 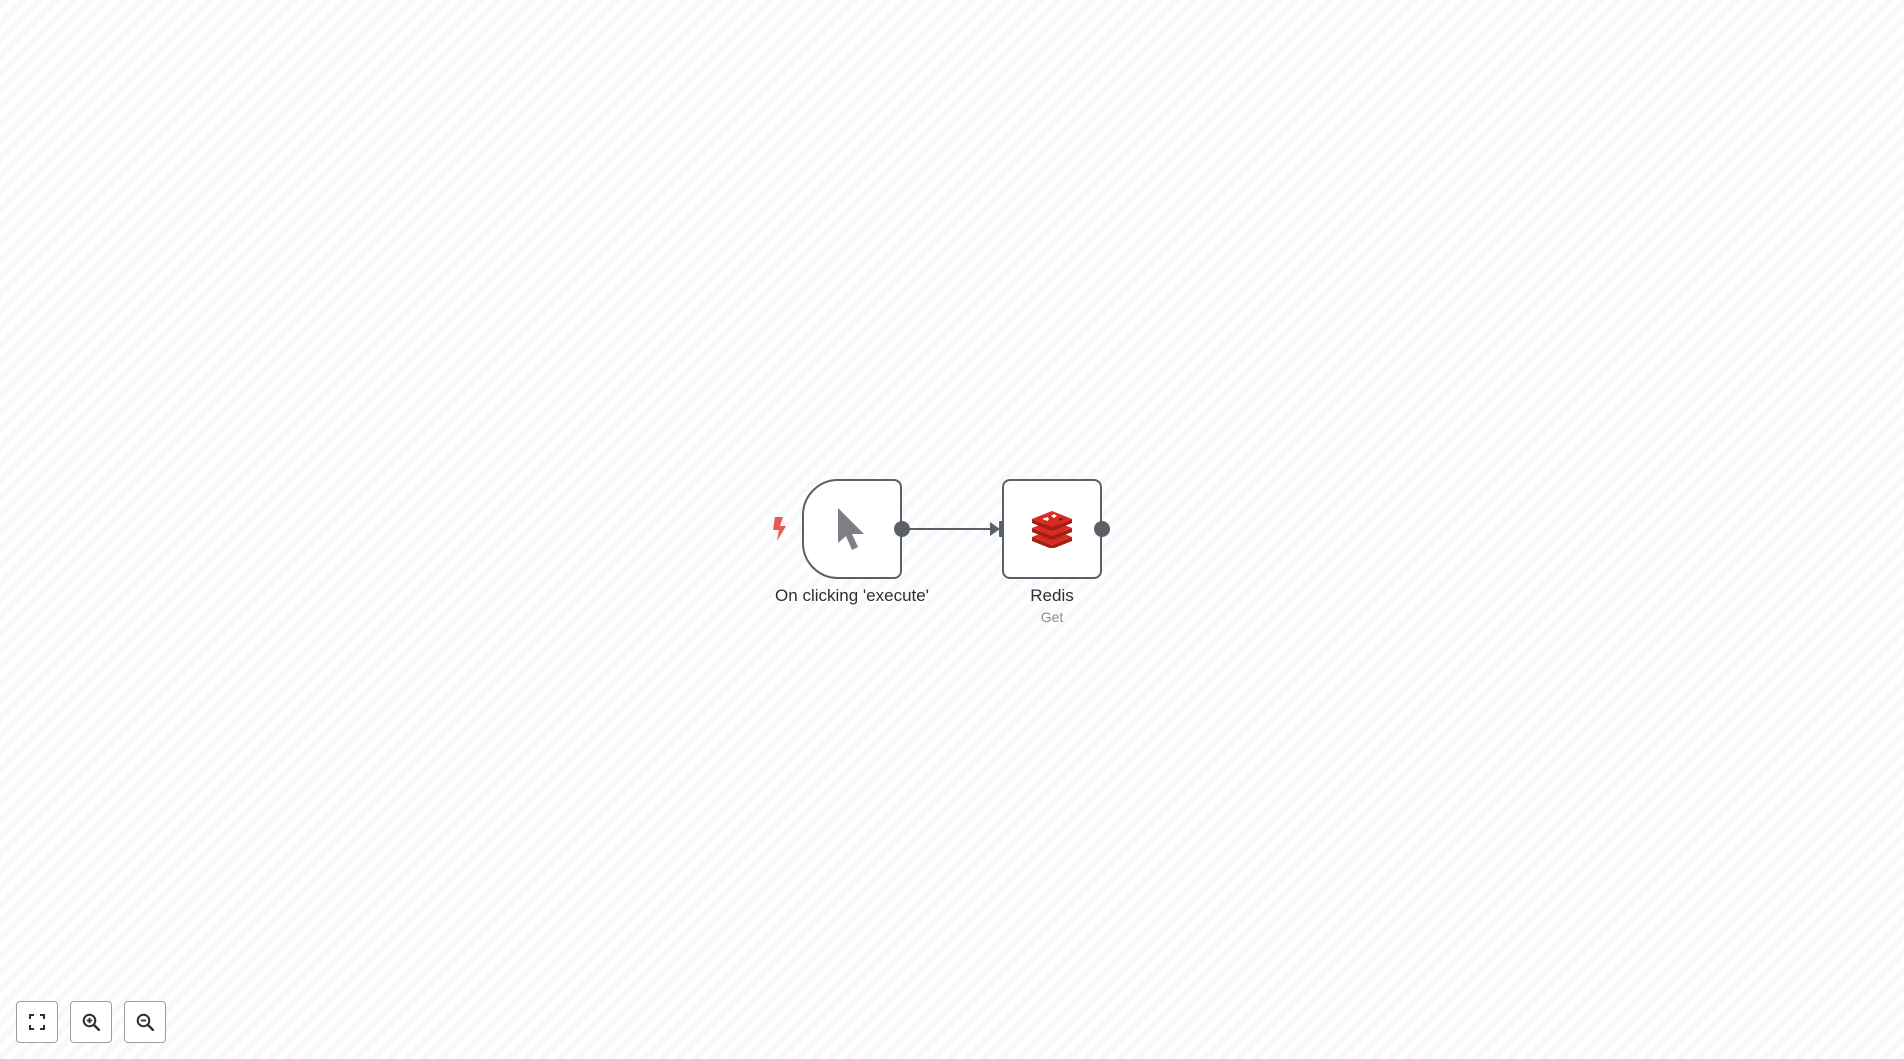 I want to click on node-label-redis: Redis, so click(x=1052, y=595).